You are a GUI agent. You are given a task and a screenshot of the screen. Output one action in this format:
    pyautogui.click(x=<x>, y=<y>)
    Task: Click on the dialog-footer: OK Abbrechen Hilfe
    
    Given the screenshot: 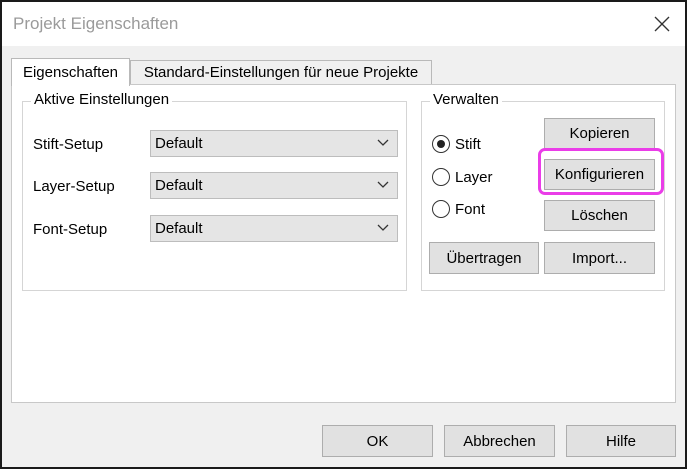 What is the action you would take?
    pyautogui.click(x=343, y=435)
    